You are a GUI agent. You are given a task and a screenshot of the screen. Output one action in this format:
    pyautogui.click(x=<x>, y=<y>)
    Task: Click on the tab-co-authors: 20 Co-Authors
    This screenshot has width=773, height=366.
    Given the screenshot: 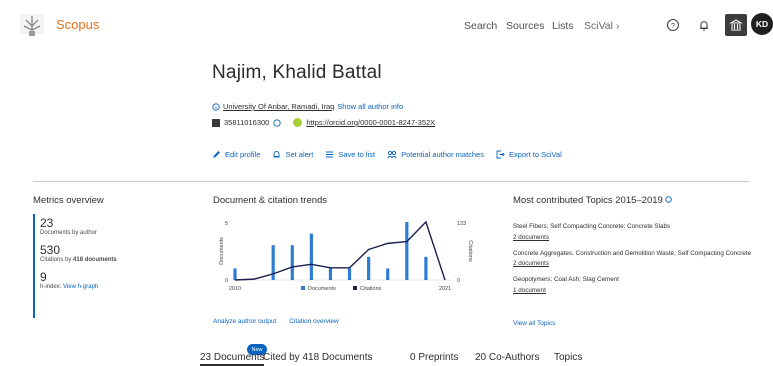 What is the action you would take?
    pyautogui.click(x=507, y=357)
    